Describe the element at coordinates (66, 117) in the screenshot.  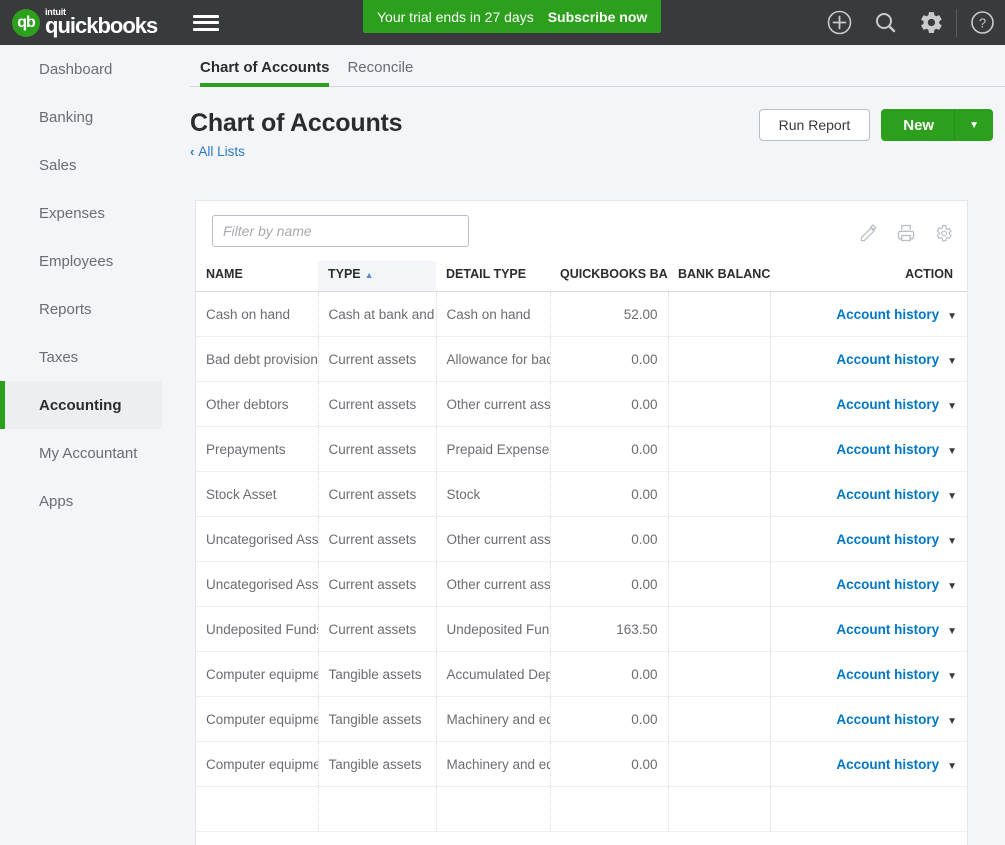
I see `sidebar-item-label: Banking` at that location.